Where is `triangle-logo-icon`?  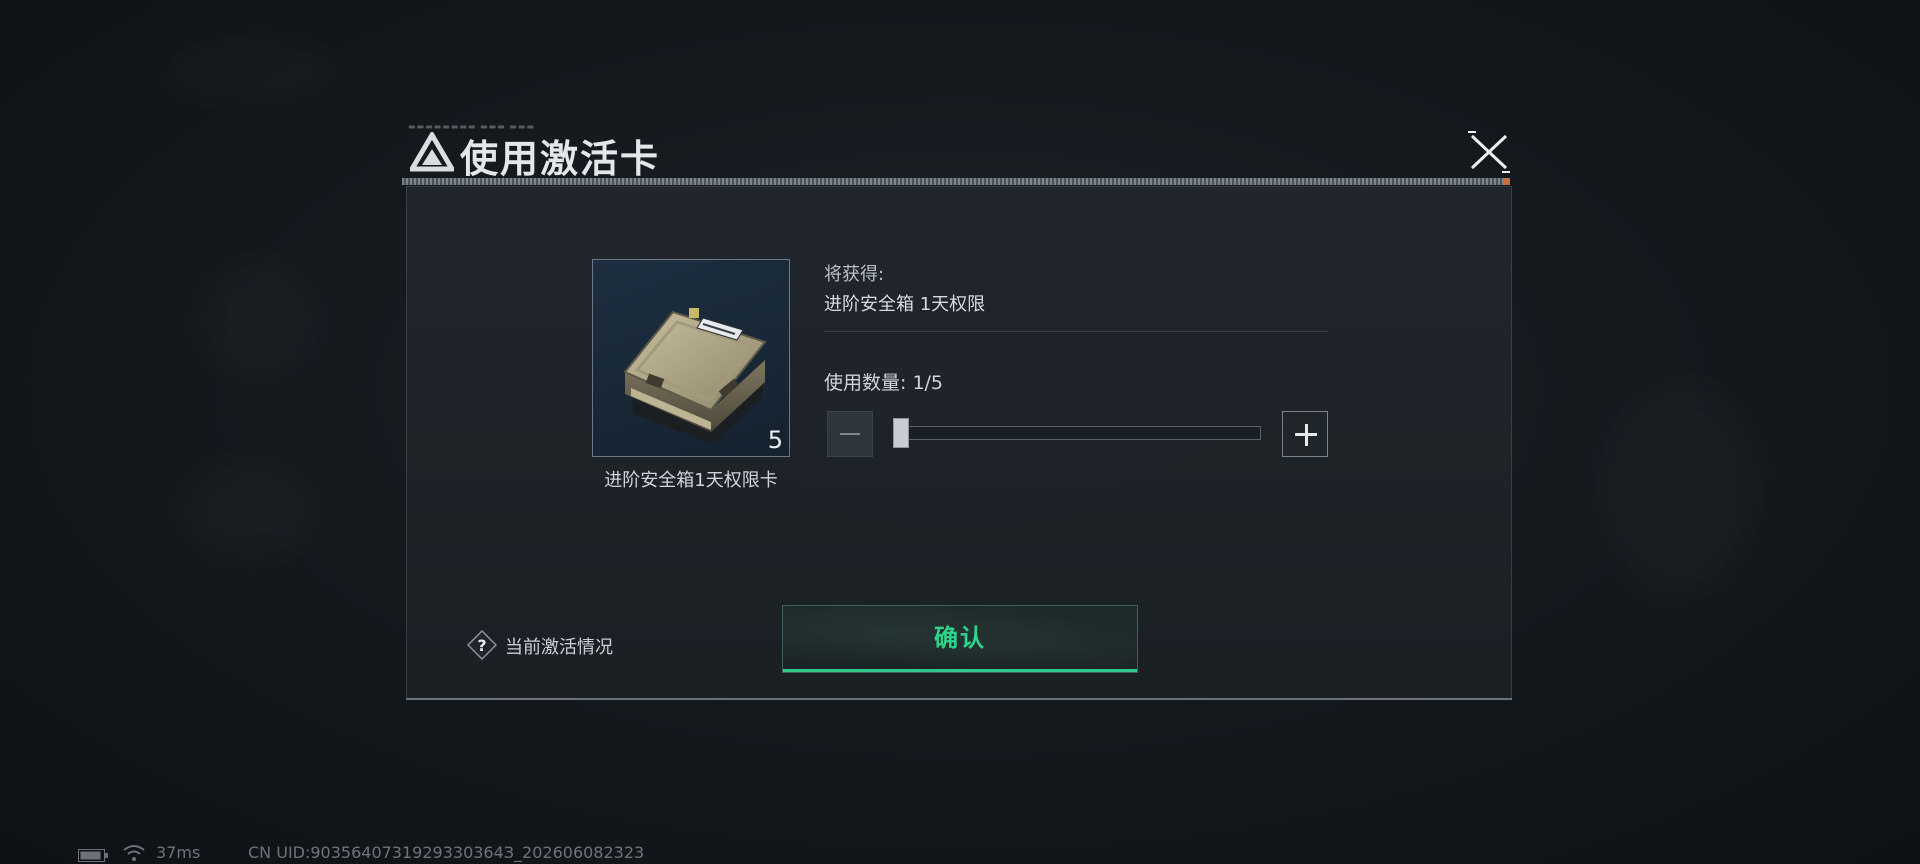
triangle-logo-icon is located at coordinates (432, 152).